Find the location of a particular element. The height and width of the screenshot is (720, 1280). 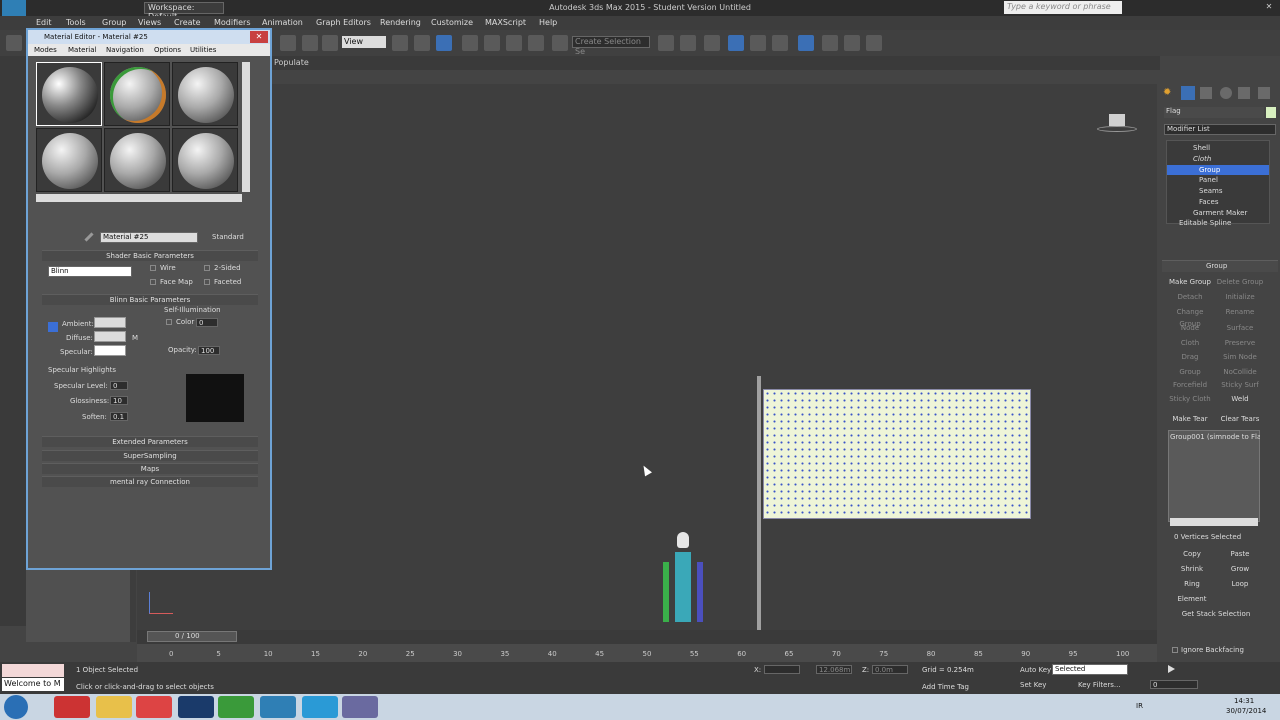

eyedropper-icon is located at coordinates (89, 237).